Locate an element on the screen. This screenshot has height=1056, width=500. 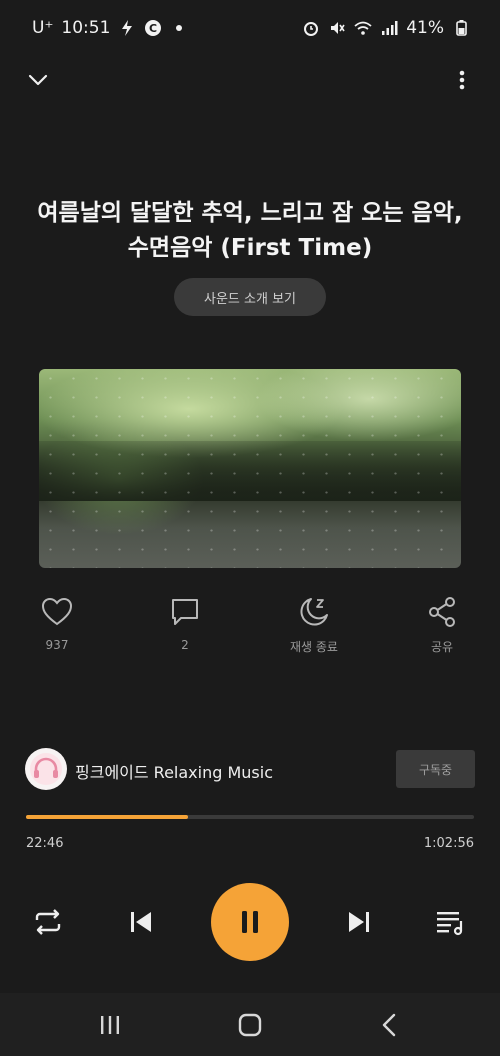
status-left: U⁺ 10:51 C is located at coordinates (110, 28).